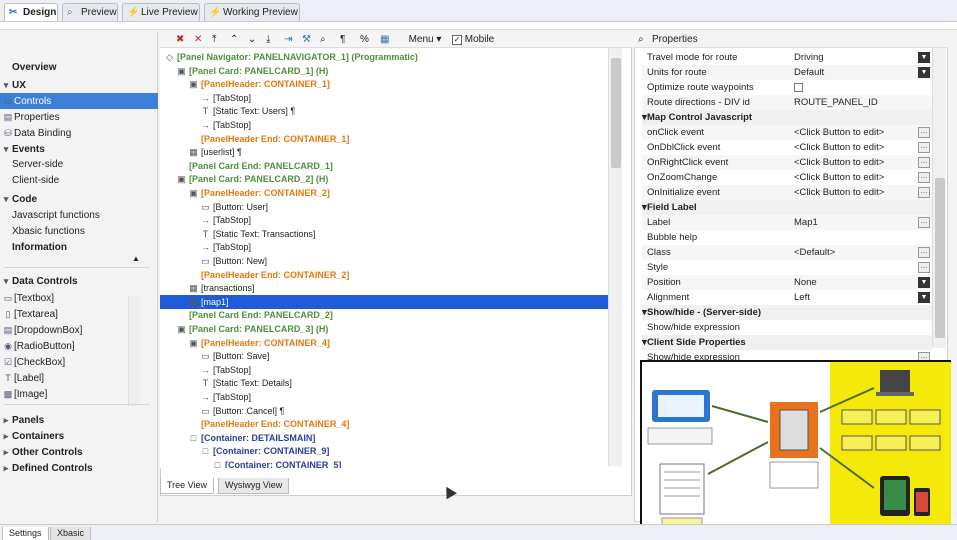 The height and width of the screenshot is (540, 957). I want to click on sidebar-item-data-binding: ⛁ Data Binding, so click(79, 133).